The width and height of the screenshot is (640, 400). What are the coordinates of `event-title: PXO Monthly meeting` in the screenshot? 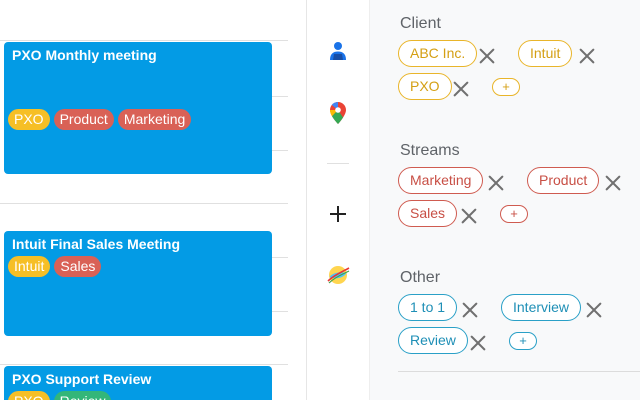 It's located at (84, 55).